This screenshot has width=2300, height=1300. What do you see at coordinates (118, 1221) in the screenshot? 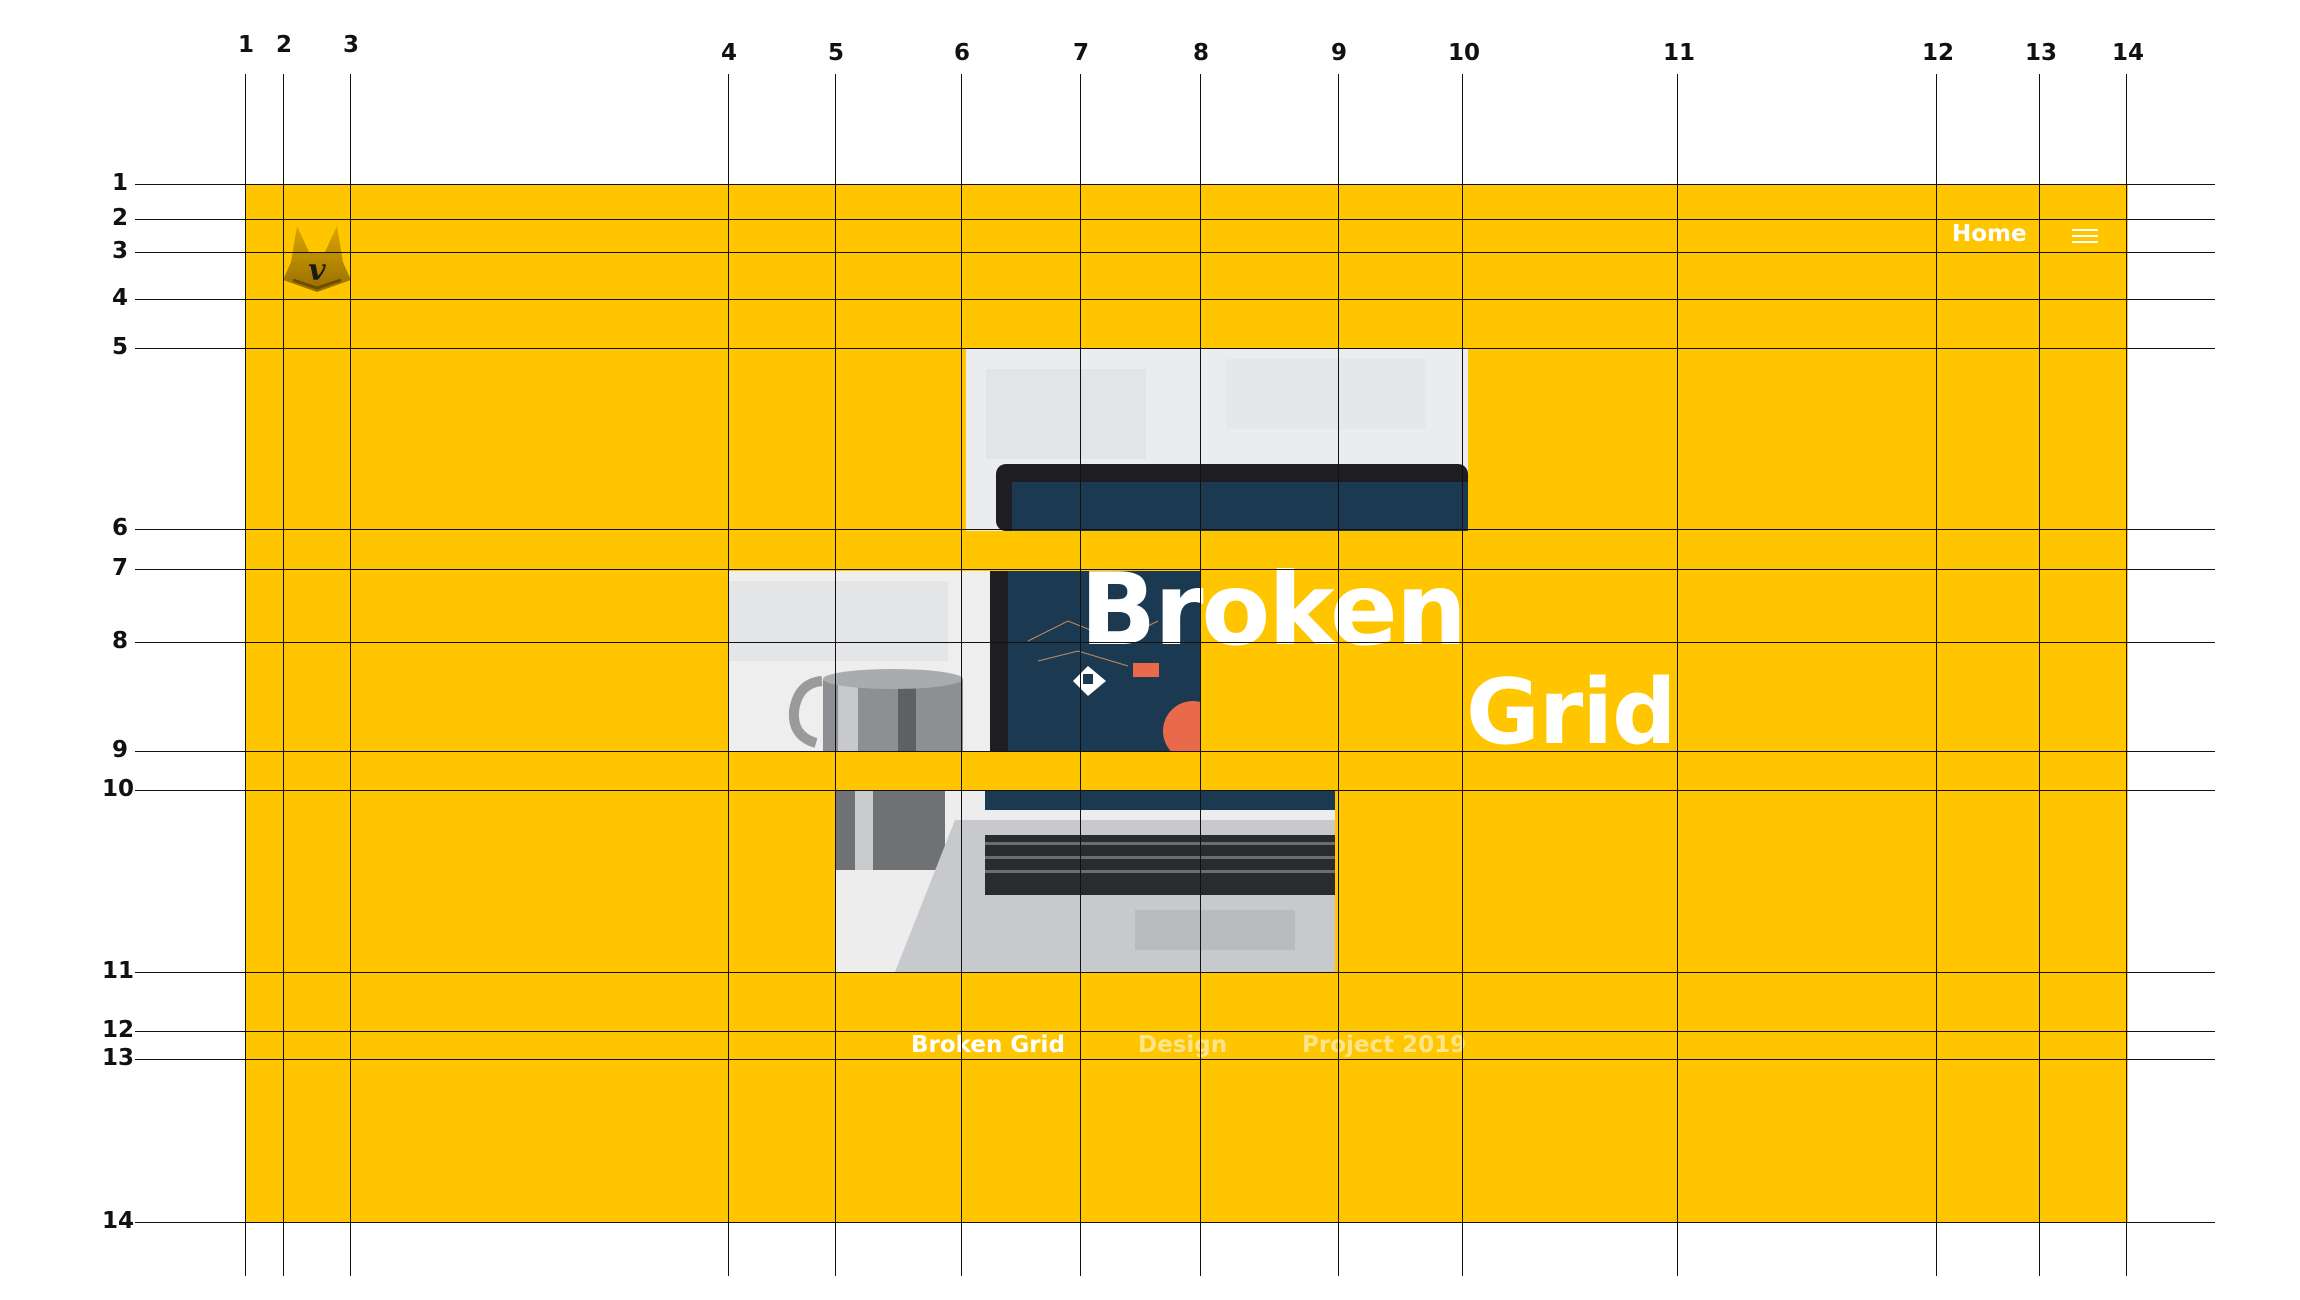
I see `grid-row-label: 14` at bounding box center [118, 1221].